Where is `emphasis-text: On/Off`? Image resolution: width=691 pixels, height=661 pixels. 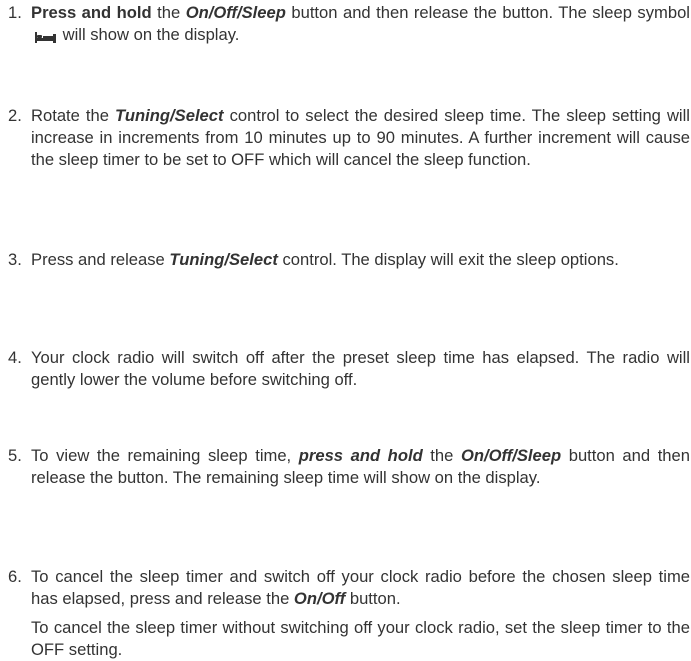 emphasis-text: On/Off is located at coordinates (319, 598).